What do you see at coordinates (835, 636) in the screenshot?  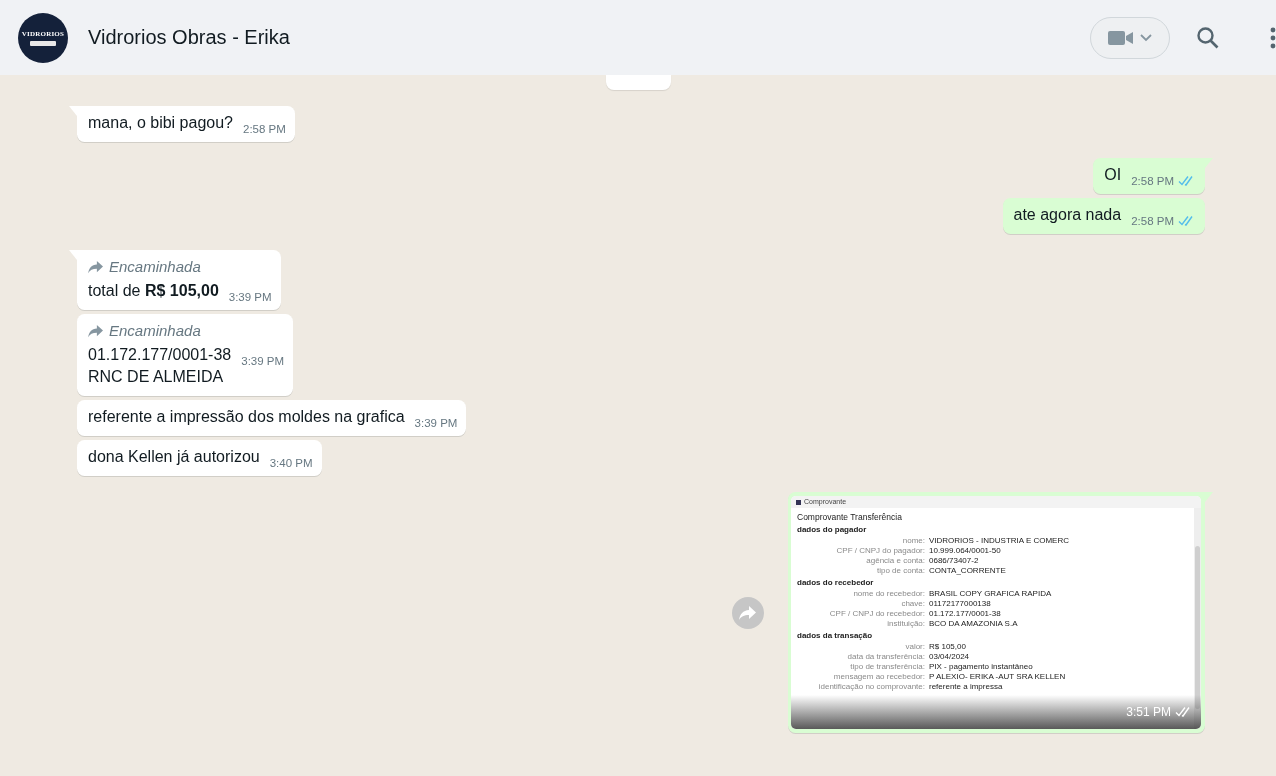 I see `section-title: dados da transação` at bounding box center [835, 636].